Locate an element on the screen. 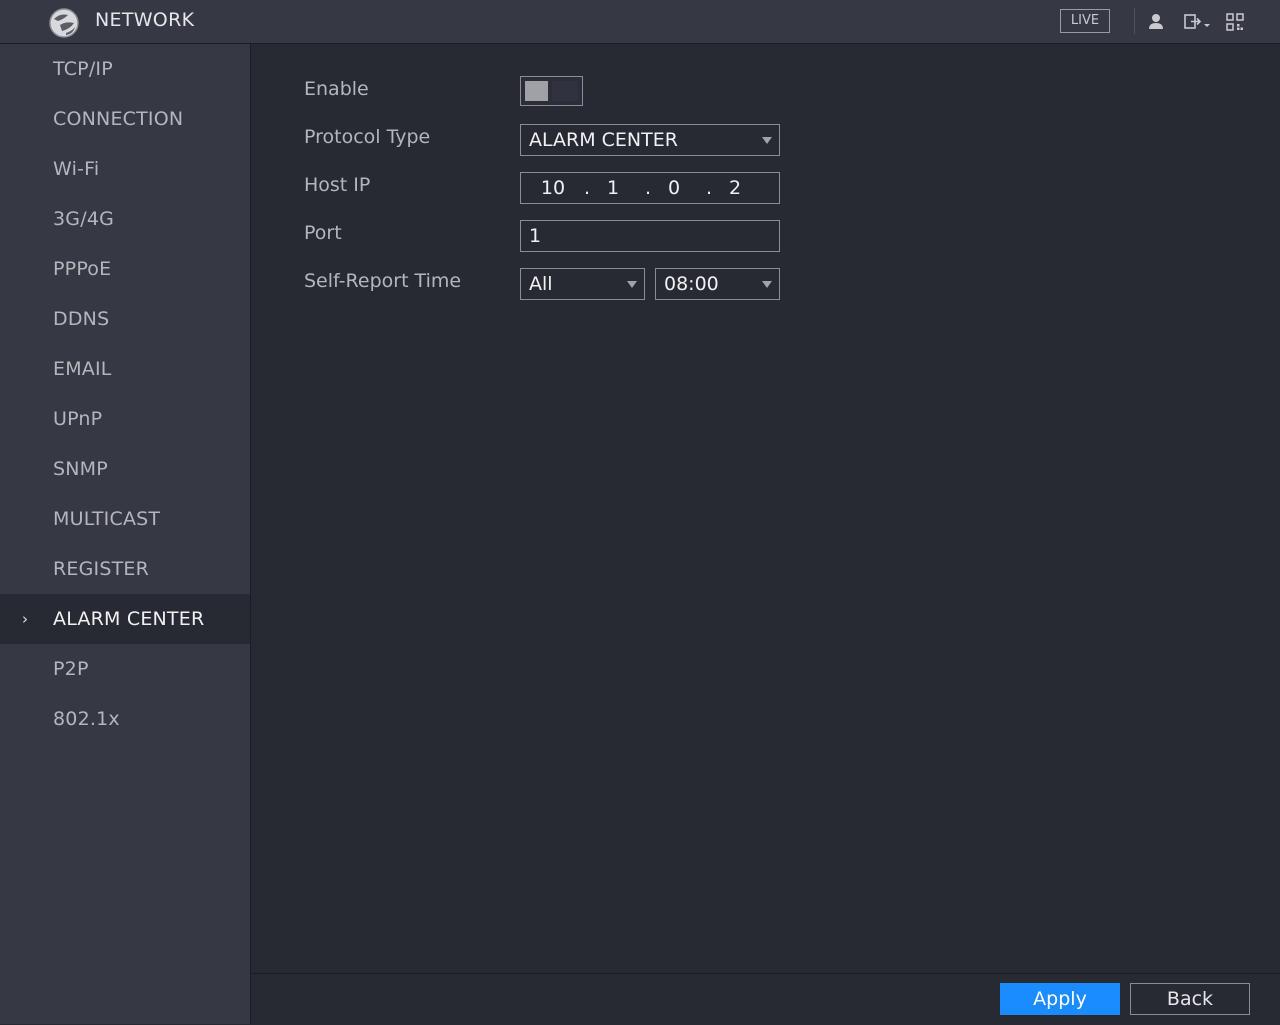 The image size is (1280, 1025). ip-octet-2: 1 is located at coordinates (613, 188).